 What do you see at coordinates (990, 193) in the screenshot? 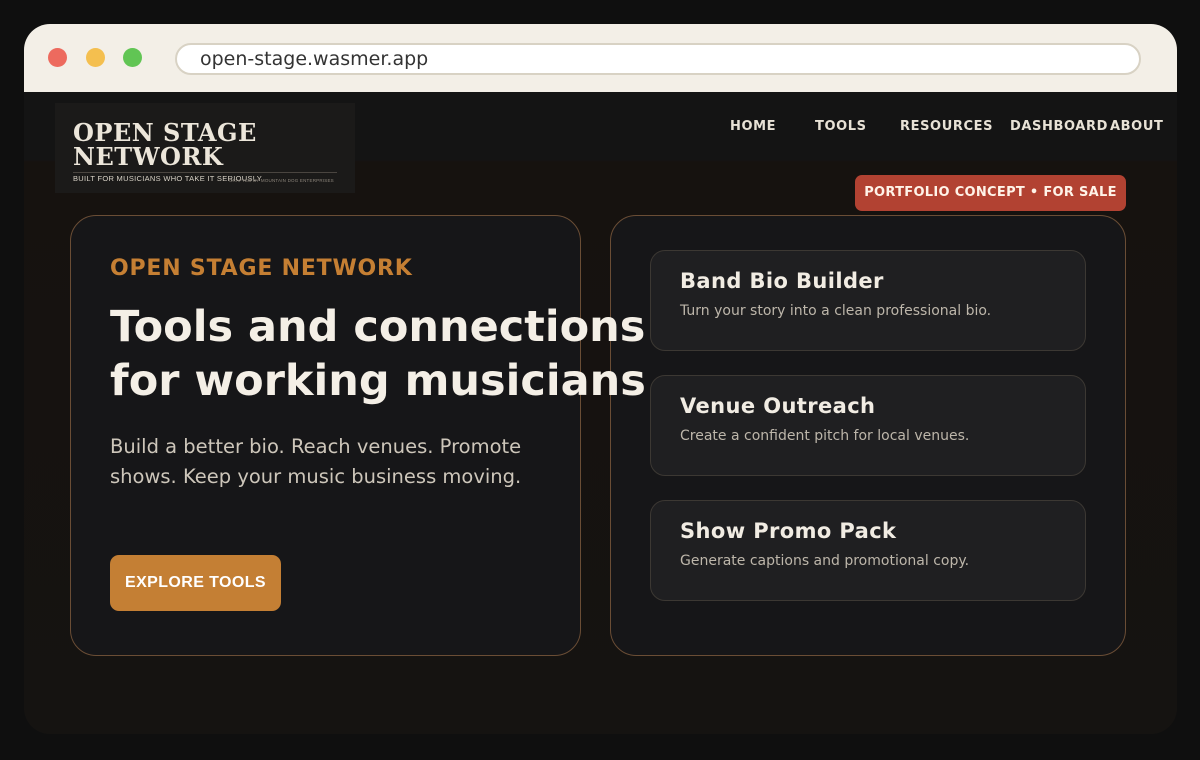
I see `for-sale-badge: PORTFOLIO CONCEPT • FOR SALE` at bounding box center [990, 193].